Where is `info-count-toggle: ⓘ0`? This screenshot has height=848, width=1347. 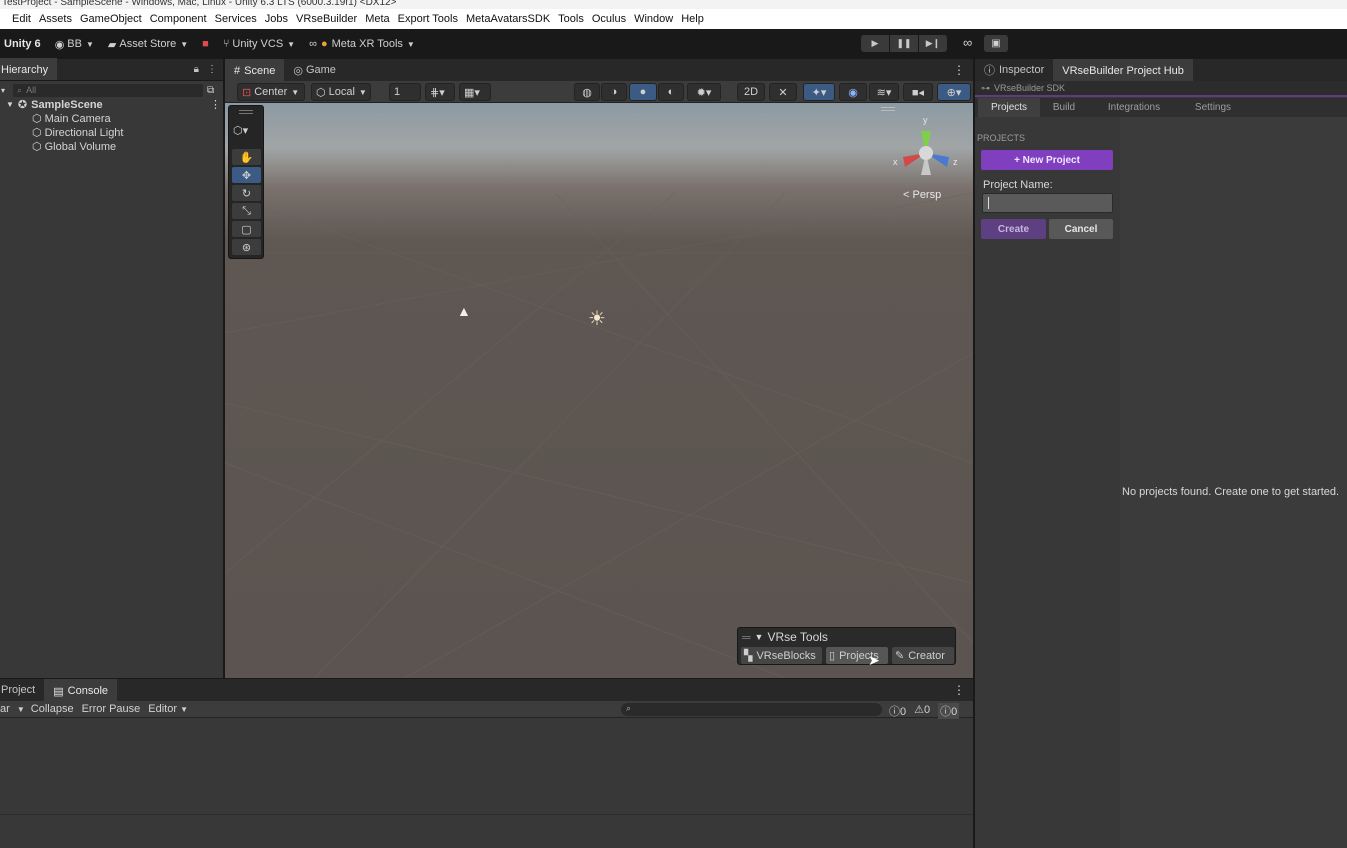
info-count-toggle: ⓘ0 is located at coordinates (897, 711).